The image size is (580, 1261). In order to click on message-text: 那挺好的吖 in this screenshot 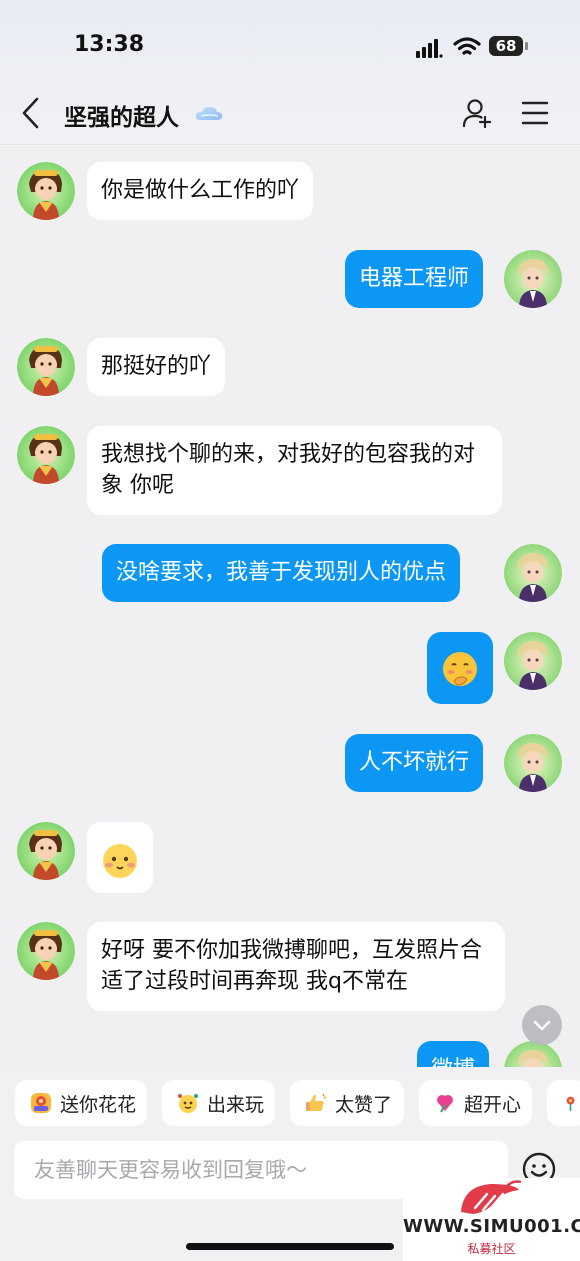, I will do `click(156, 366)`.